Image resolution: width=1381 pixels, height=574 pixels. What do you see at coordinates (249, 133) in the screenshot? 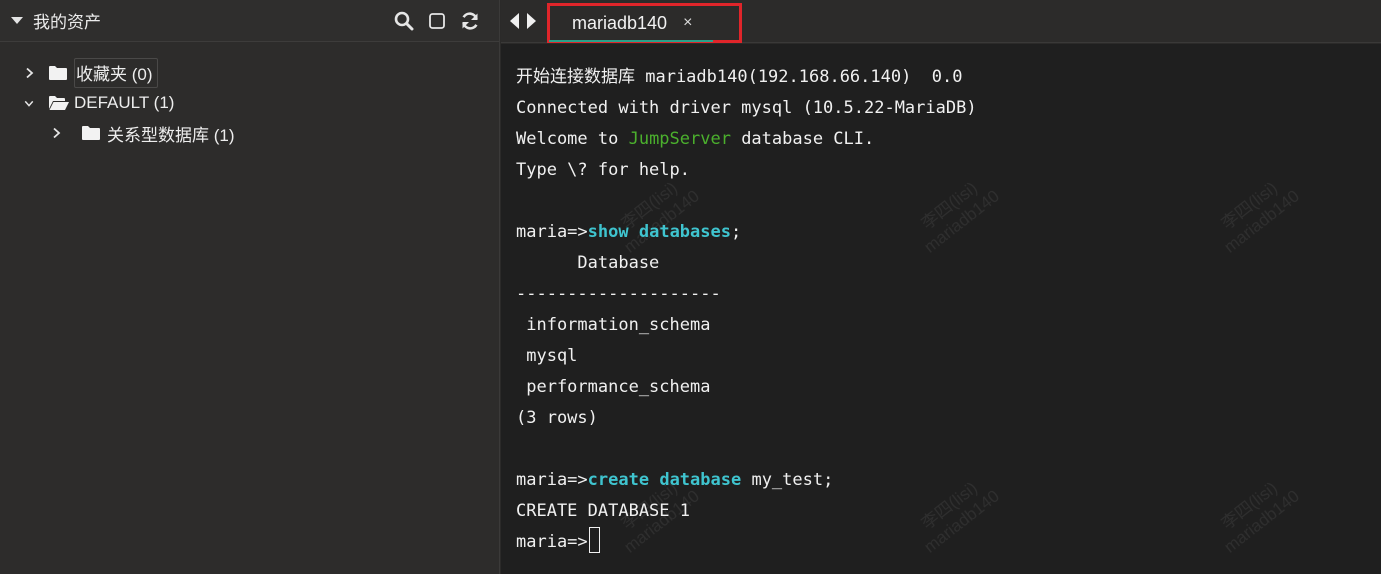
I see `tree-node-relational-db: 关系型数据库 (1)` at bounding box center [249, 133].